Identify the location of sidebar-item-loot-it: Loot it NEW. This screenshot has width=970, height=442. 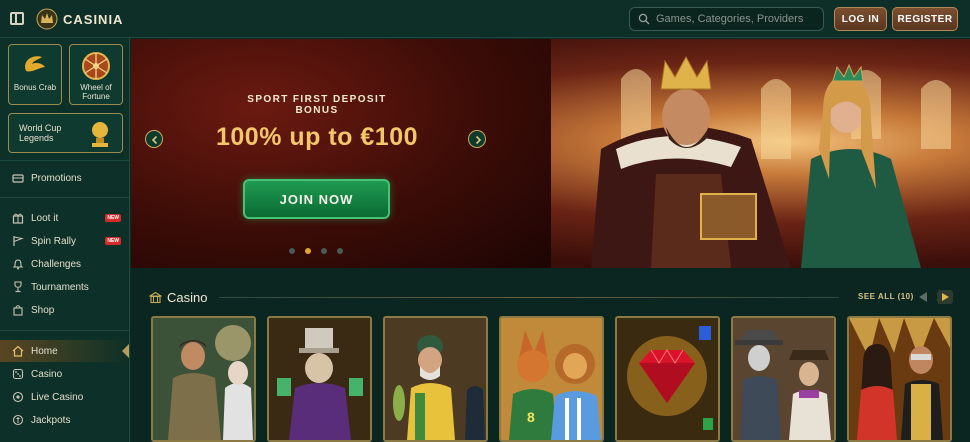
(64, 218).